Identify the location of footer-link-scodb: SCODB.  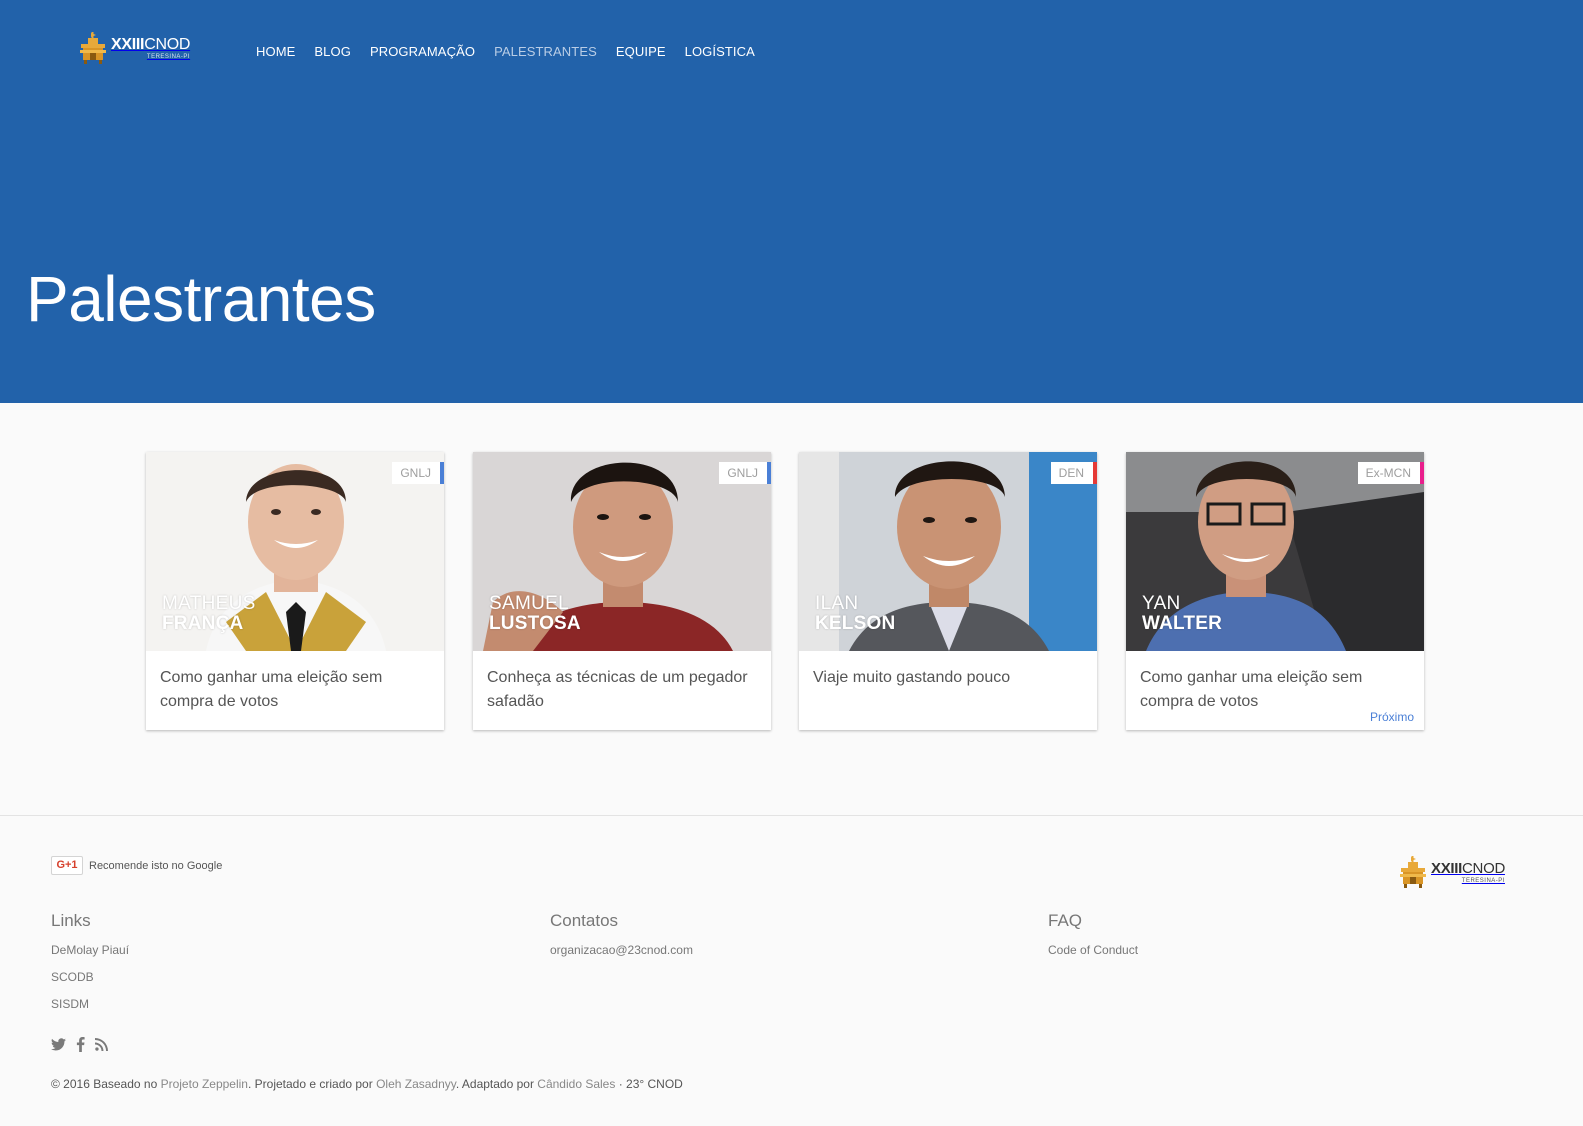
(90, 977).